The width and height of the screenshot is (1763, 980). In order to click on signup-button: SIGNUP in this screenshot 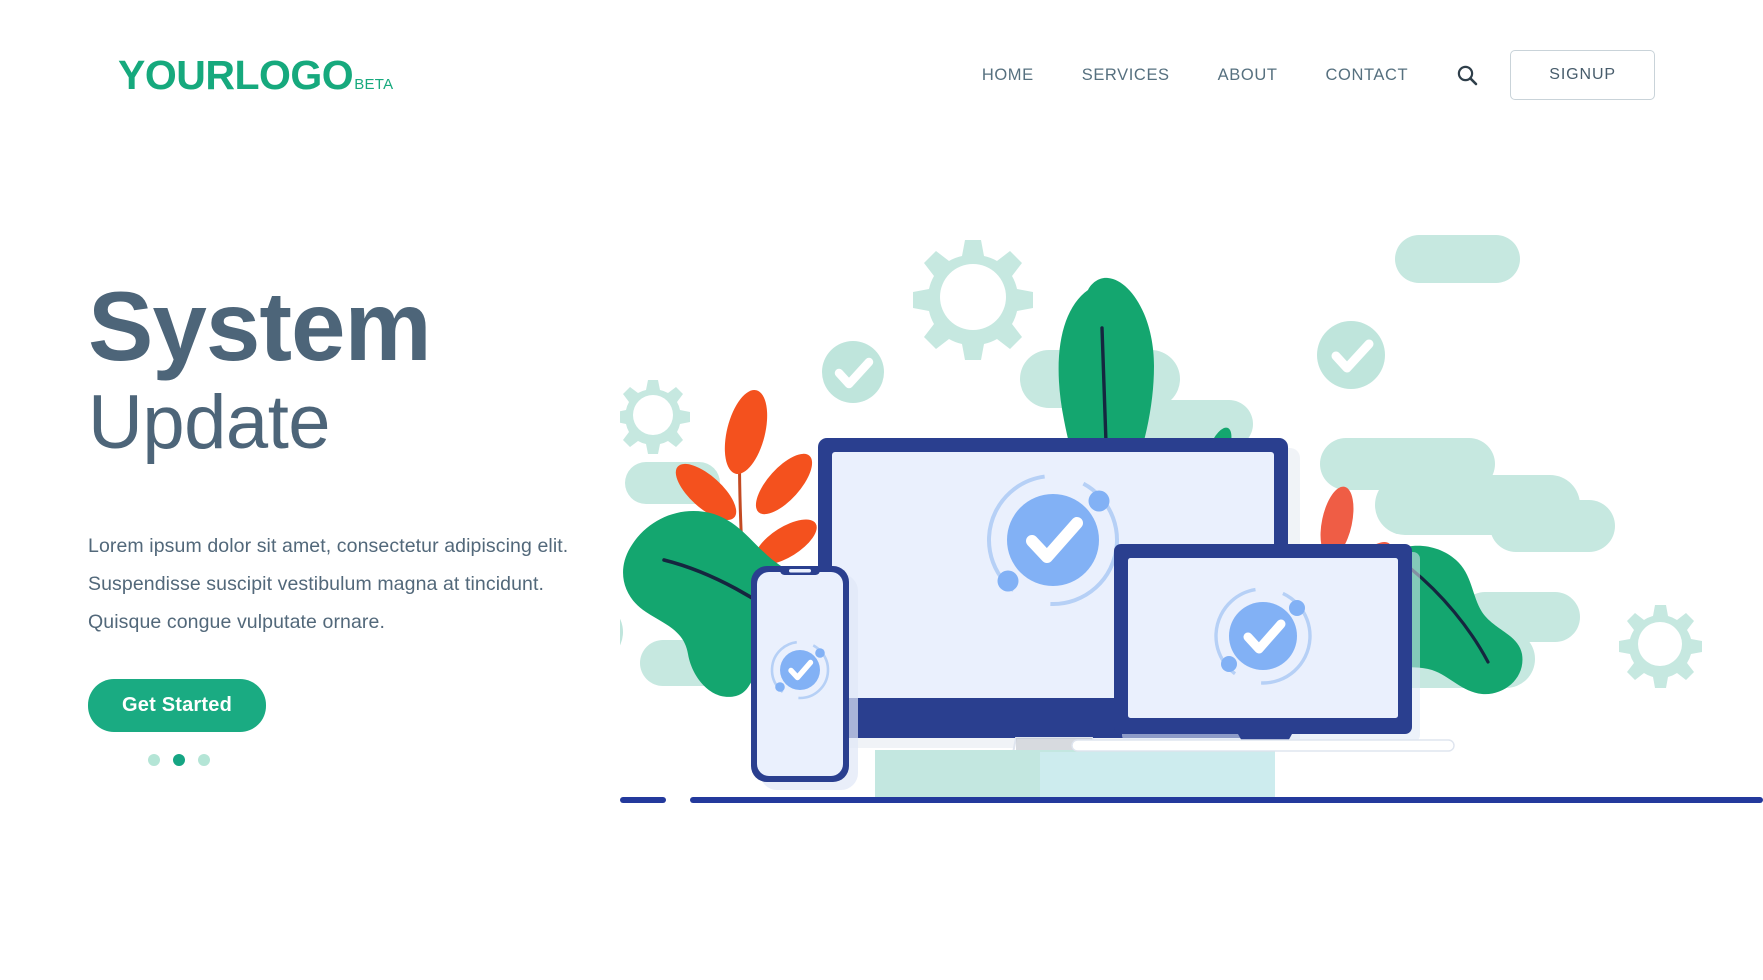, I will do `click(1582, 75)`.